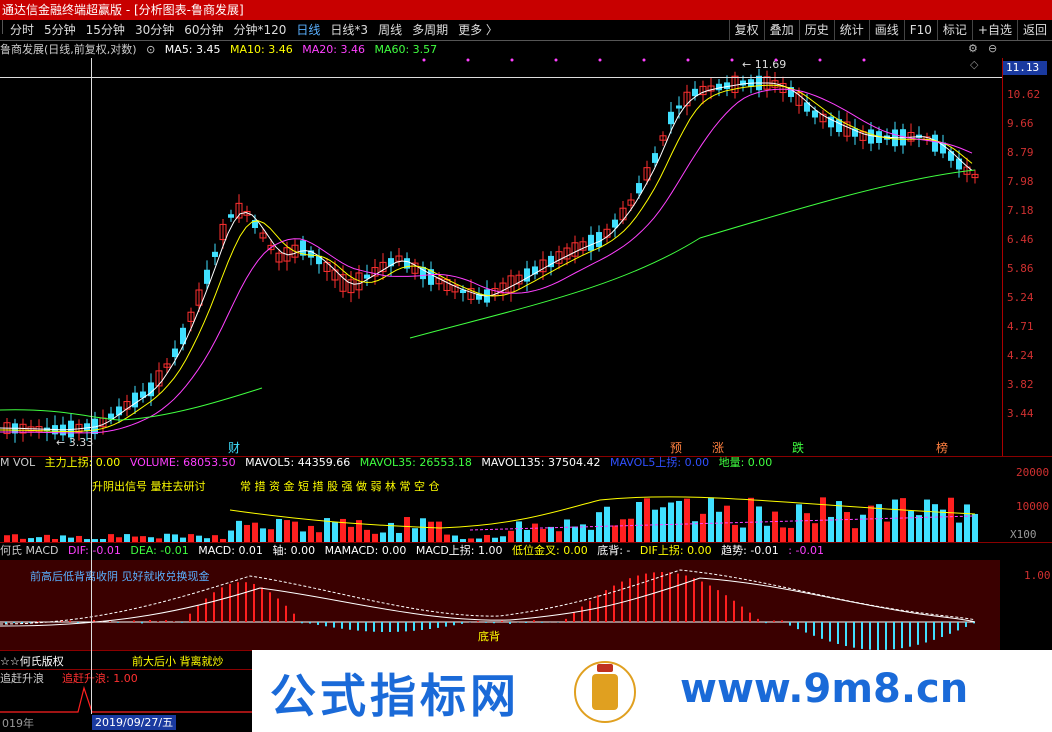 Image resolution: width=1052 pixels, height=732 pixels. Describe the element at coordinates (261, 49) in the screenshot. I see `ma10-value: MA10: 3.46` at that location.